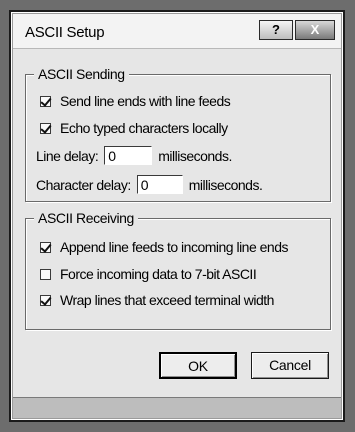 This screenshot has width=355, height=432. I want to click on line-delay-row: Line delay: 0 milliseconds., so click(134, 155).